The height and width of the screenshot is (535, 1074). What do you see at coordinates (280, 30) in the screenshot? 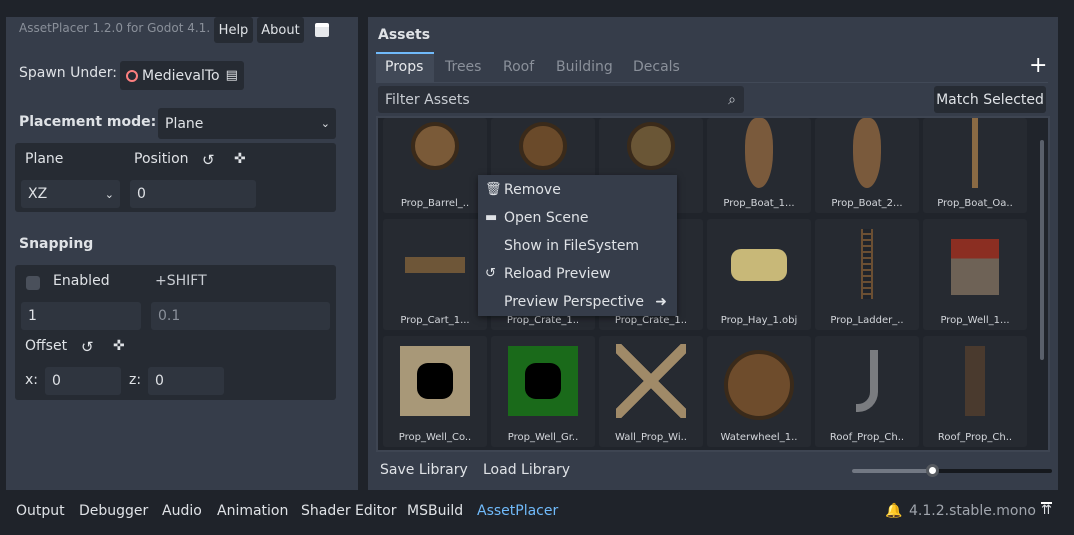
I see `about-button: About` at bounding box center [280, 30].